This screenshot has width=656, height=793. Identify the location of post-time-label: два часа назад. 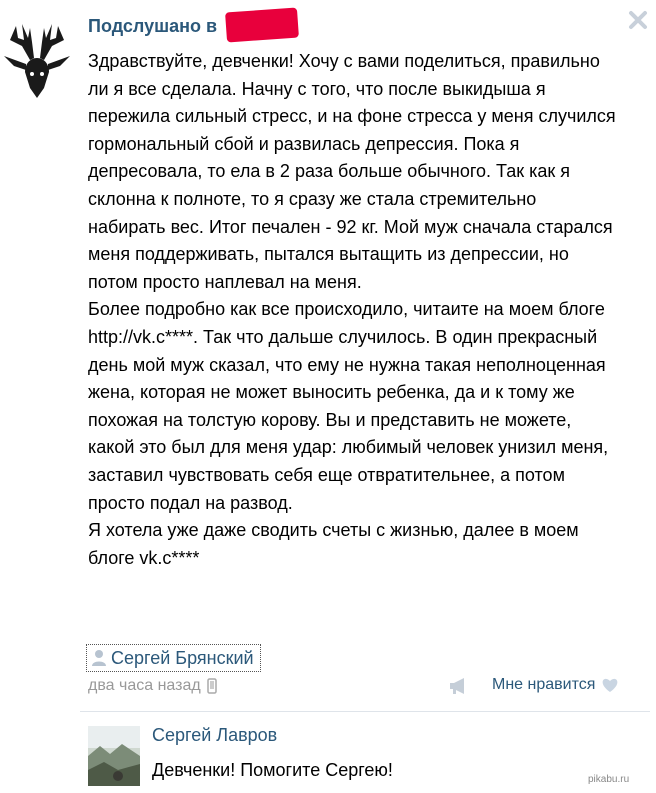
(144, 685).